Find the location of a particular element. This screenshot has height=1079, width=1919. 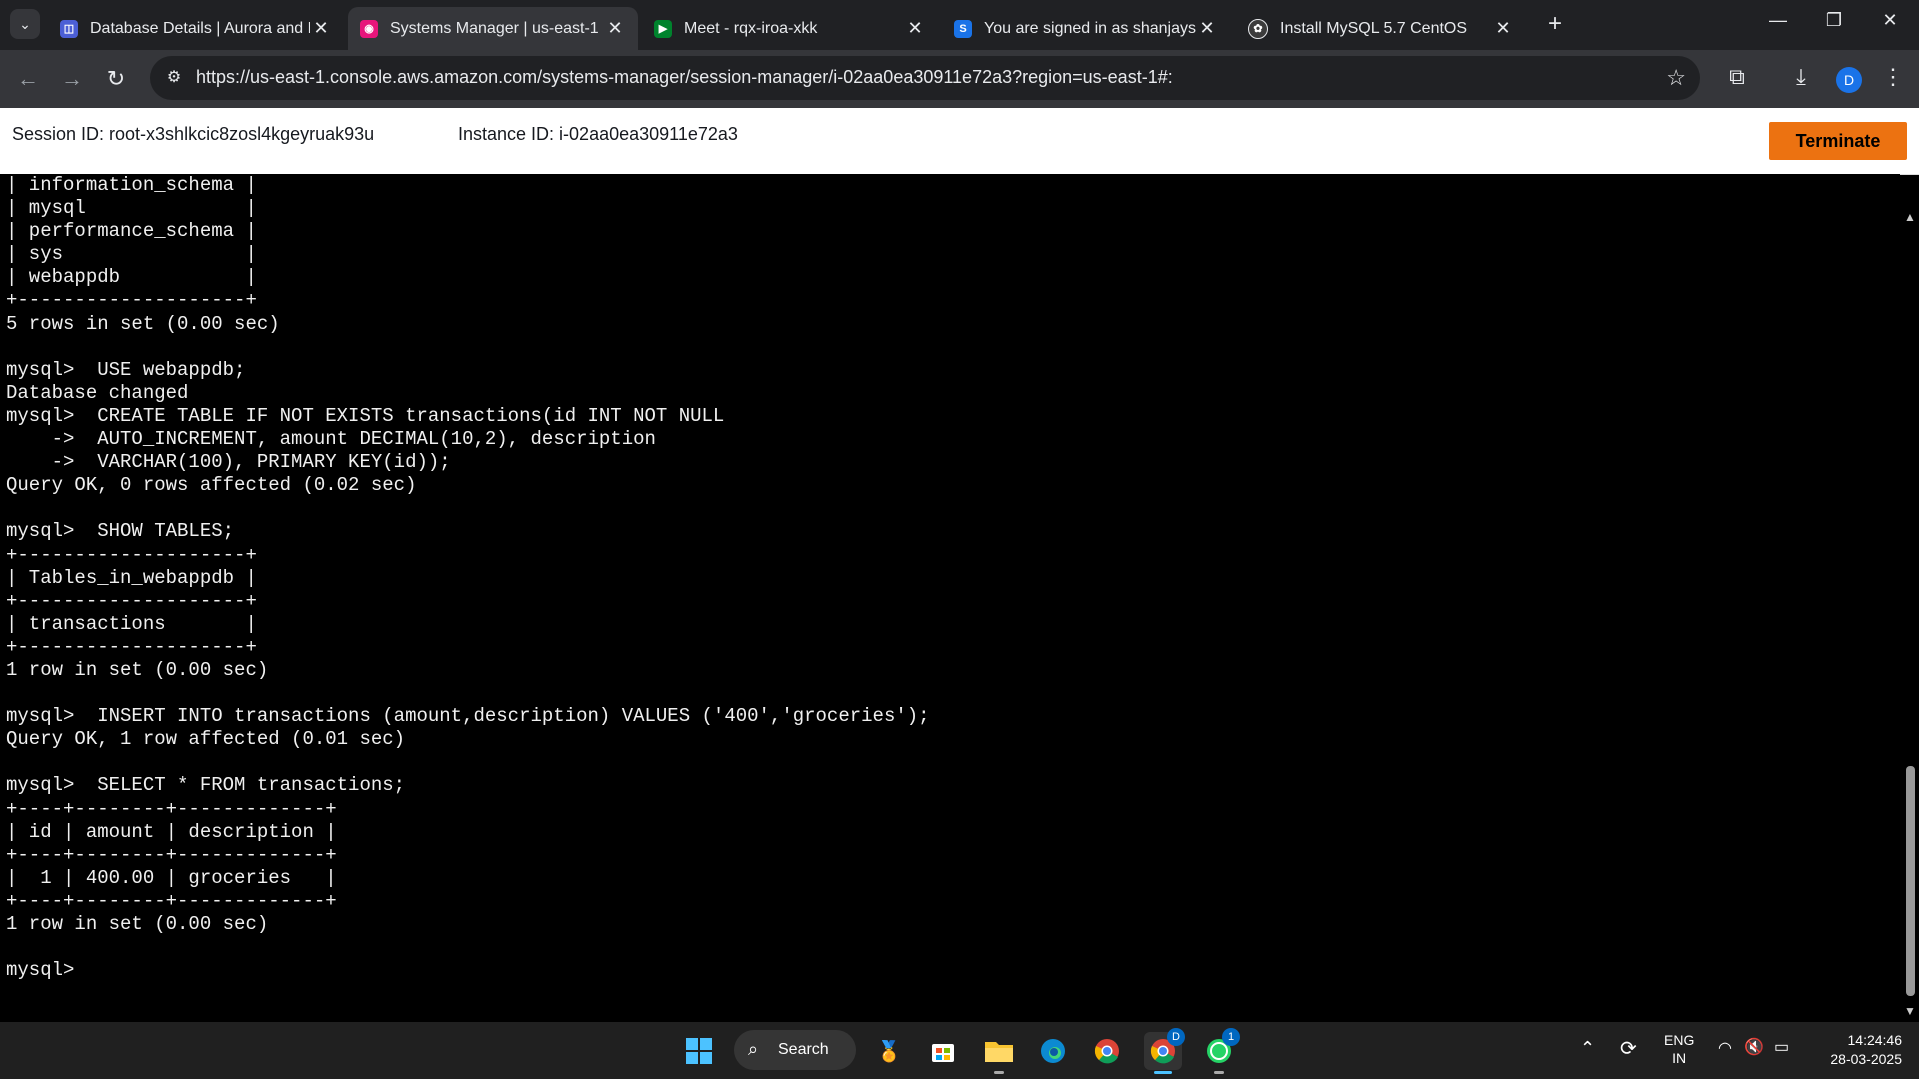

chatgpt-icon: ✿ is located at coordinates (1258, 28).